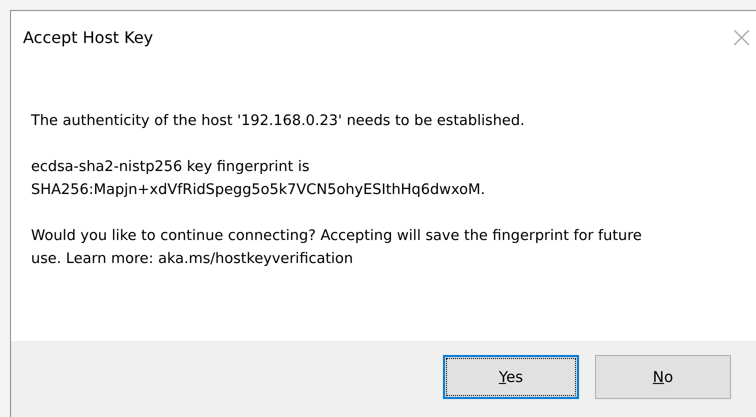 The width and height of the screenshot is (756, 417). I want to click on message-text: ecdsa-sha2-nistp256 key fingerprint is SHA256:Mapjn+xdVfRidSpegg5o5k7VCN5ohyESIthHq6dwxoM., so click(258, 179).